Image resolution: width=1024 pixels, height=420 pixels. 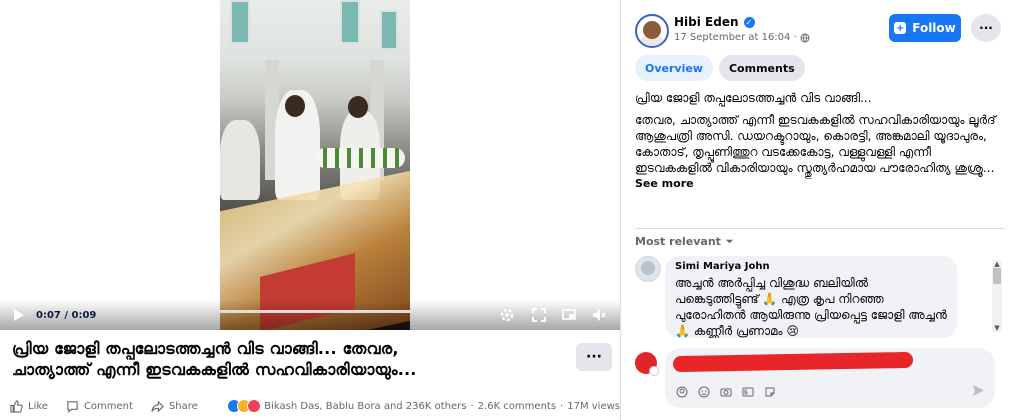 I want to click on fullscreen-icon, so click(x=539, y=315).